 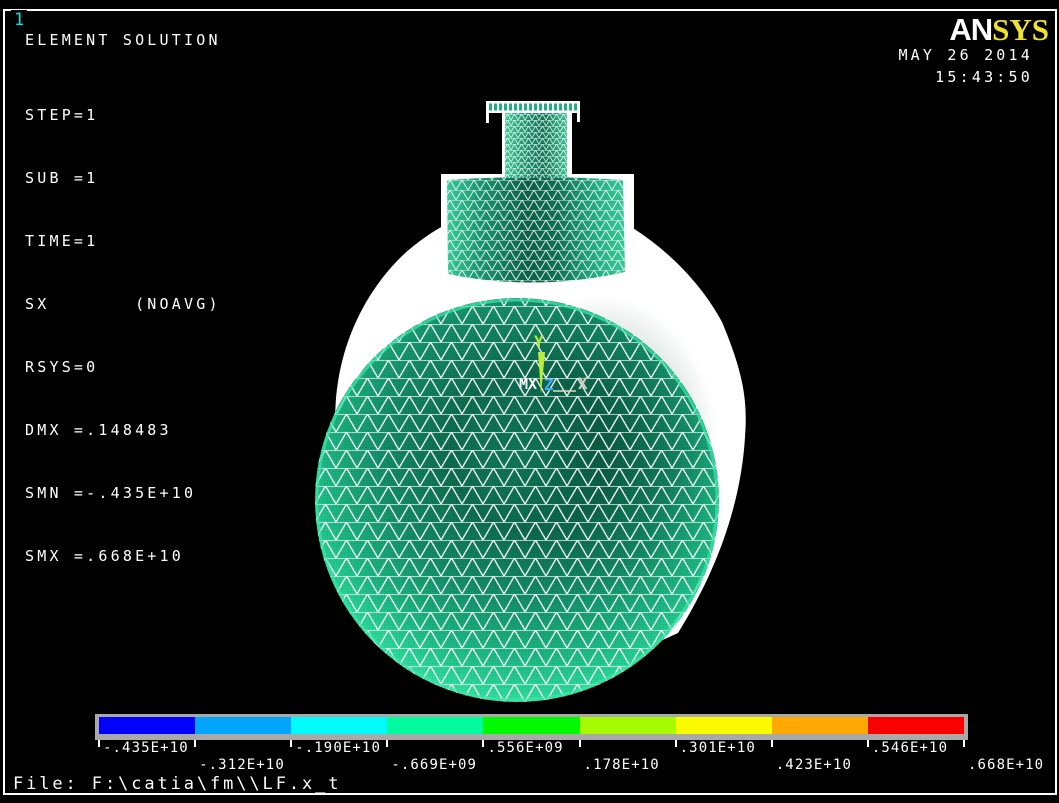 I want to click on colorbar-value-label: .668E+10, so click(x=1006, y=765).